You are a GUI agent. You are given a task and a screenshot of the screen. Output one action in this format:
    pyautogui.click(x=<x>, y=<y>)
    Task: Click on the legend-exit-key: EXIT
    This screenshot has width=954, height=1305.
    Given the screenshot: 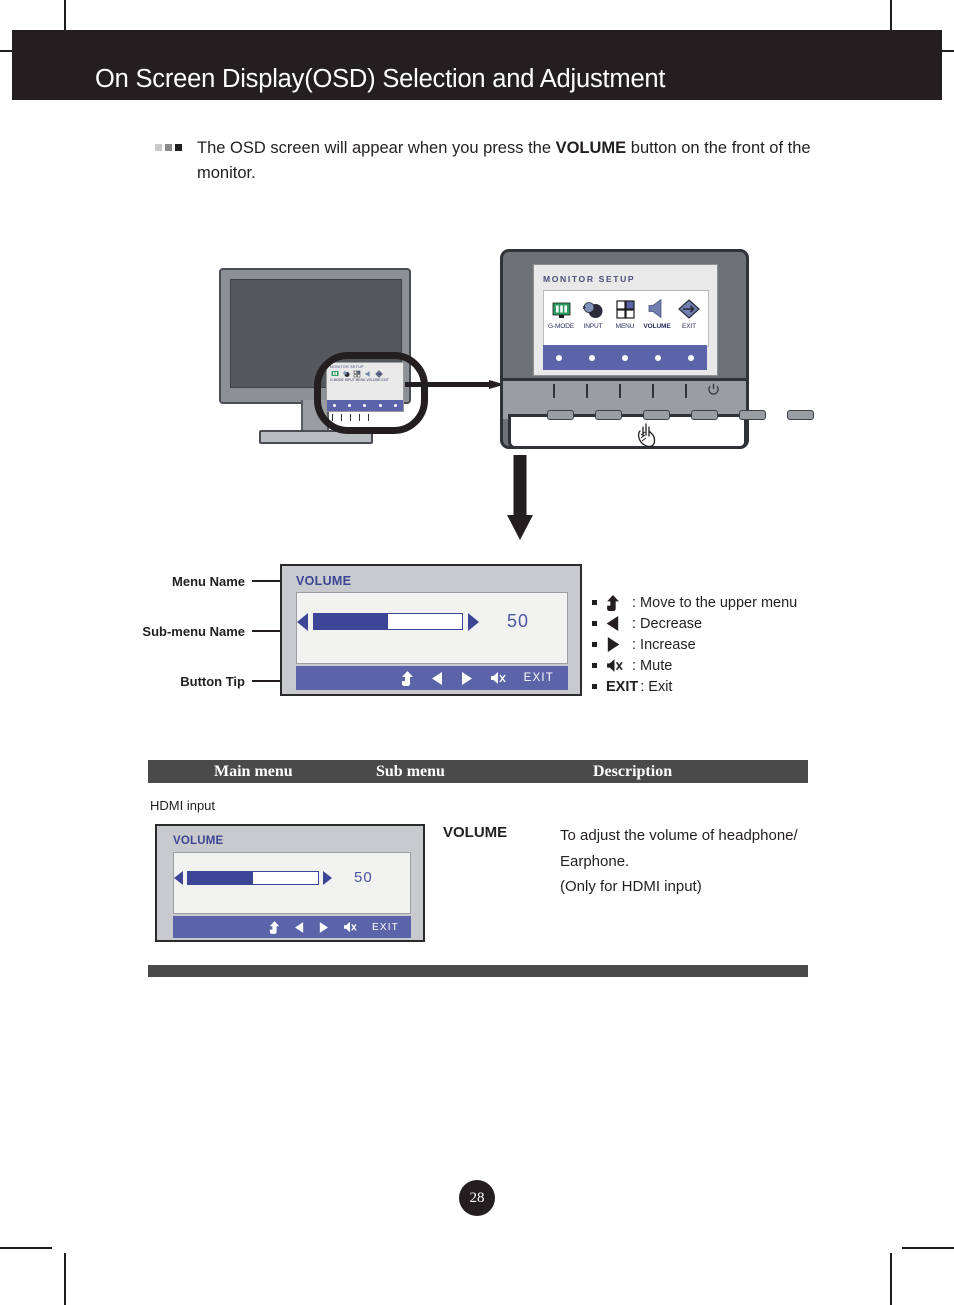 What is the action you would take?
    pyautogui.click(x=622, y=686)
    